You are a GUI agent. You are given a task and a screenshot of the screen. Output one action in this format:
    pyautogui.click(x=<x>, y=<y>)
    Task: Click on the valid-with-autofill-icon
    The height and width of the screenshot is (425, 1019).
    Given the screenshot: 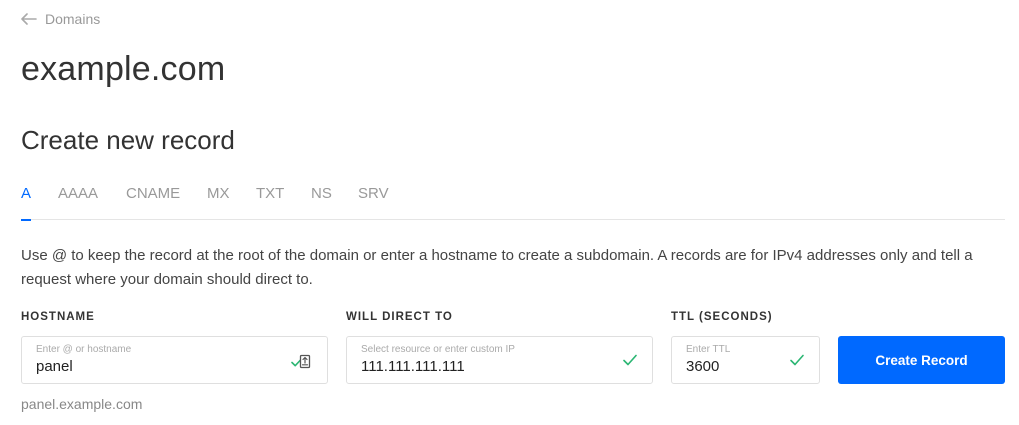 What is the action you would take?
    pyautogui.click(x=302, y=364)
    